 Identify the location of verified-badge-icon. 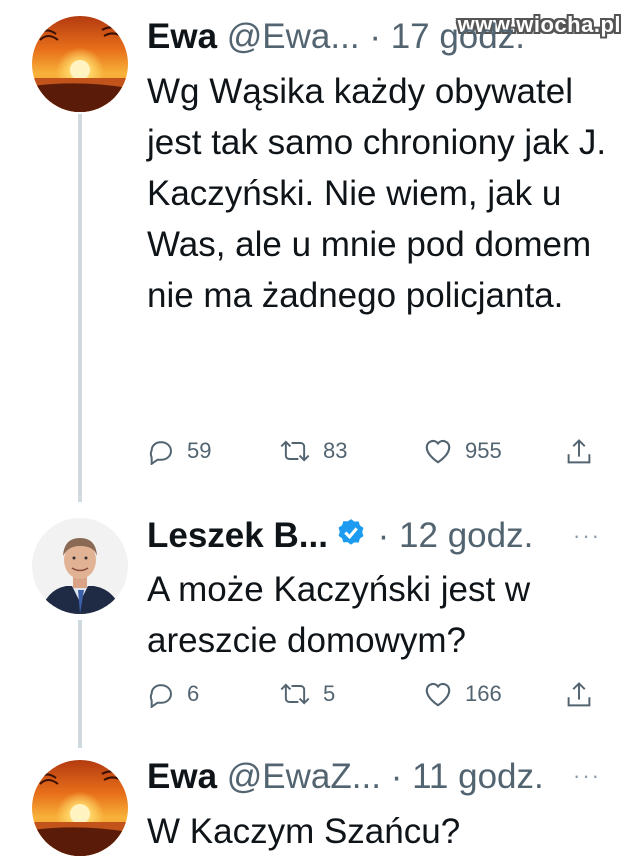
(351, 532).